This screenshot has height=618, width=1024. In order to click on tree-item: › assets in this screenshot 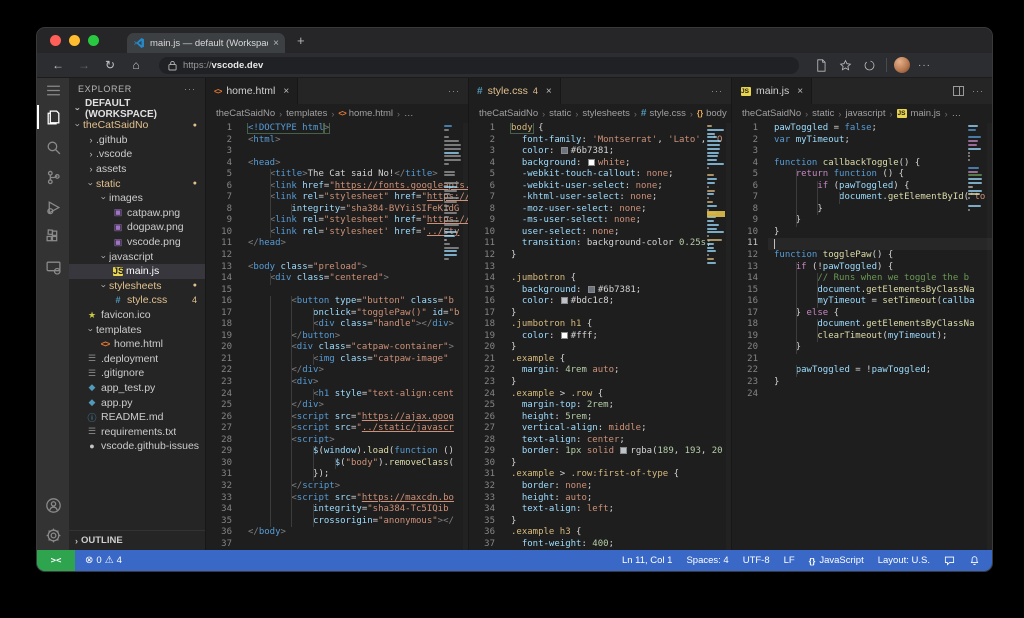, I will do `click(137, 169)`.